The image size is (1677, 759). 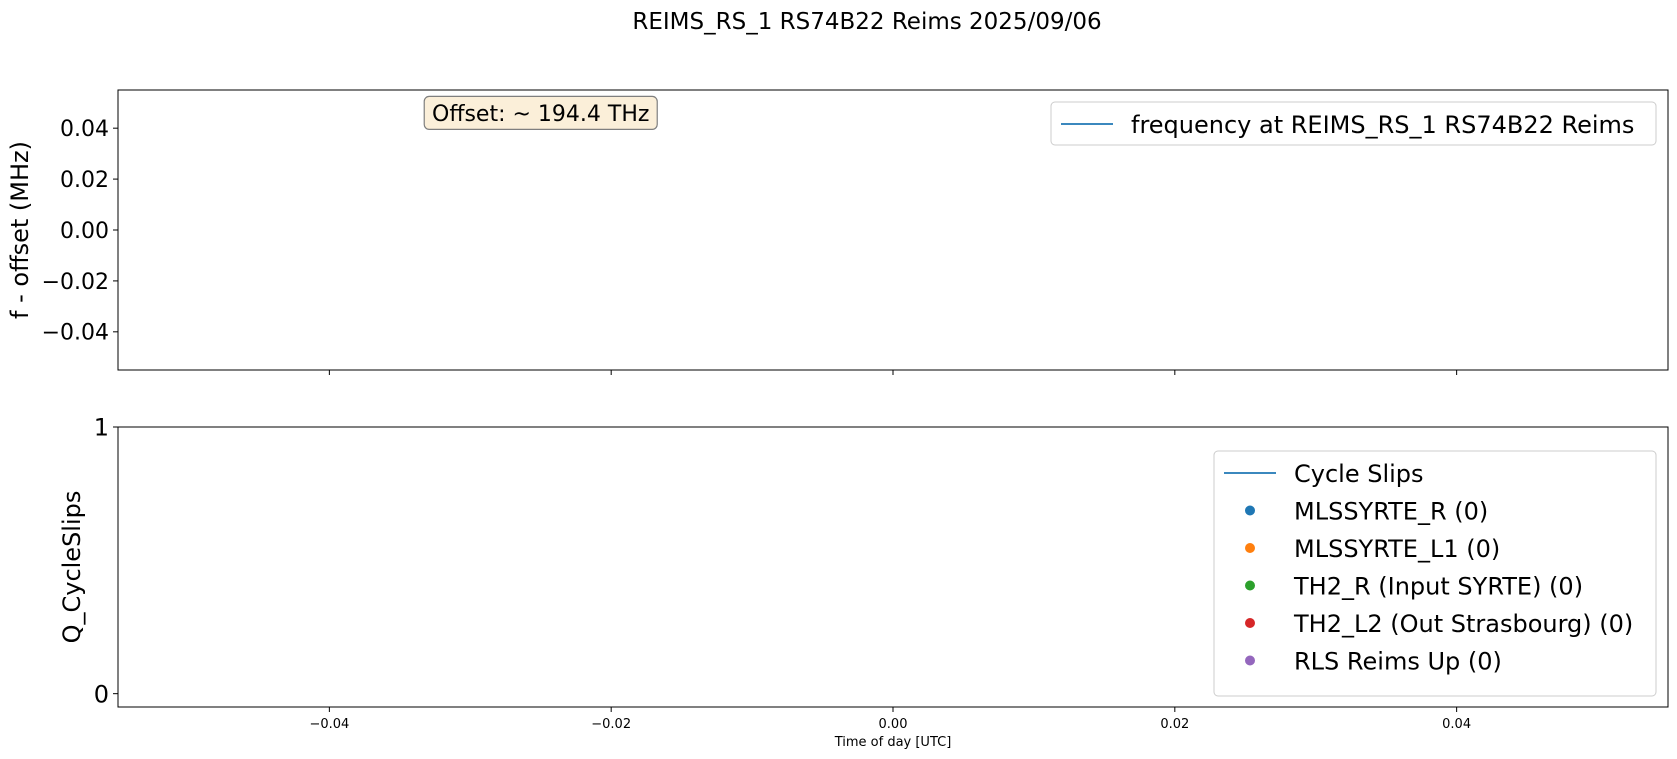 What do you see at coordinates (72, 567) in the screenshot?
I see `y-axis-label: Q_CycleSlips` at bounding box center [72, 567].